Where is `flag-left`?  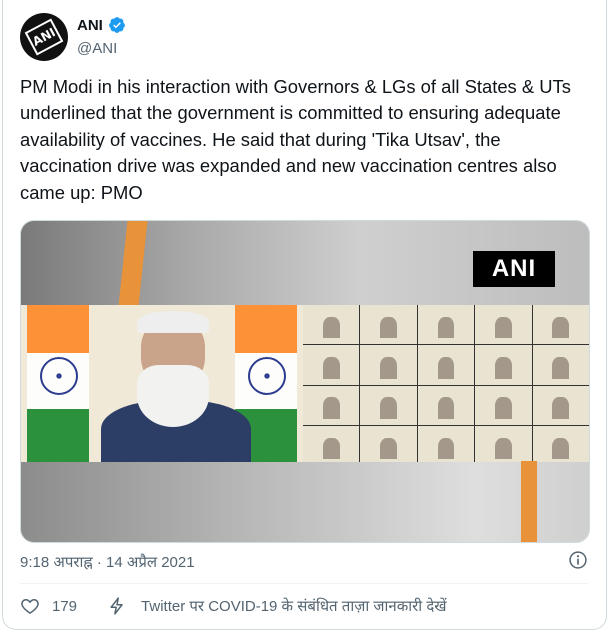
flag-left is located at coordinates (58, 385).